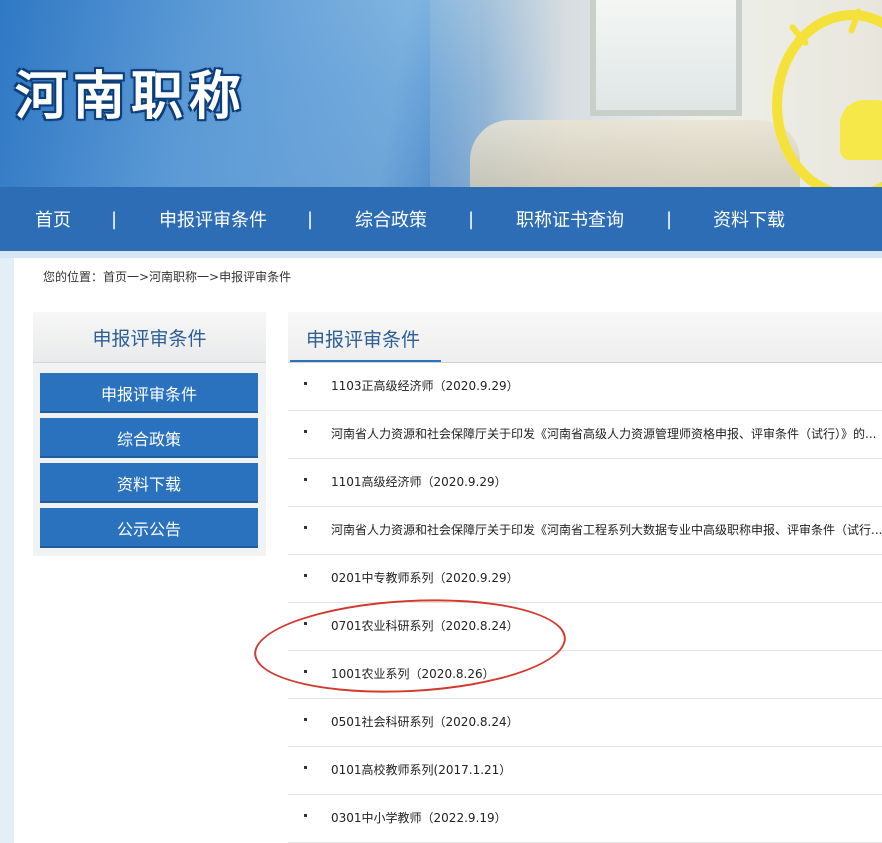 The width and height of the screenshot is (882, 843). I want to click on content-title-underline, so click(365, 361).